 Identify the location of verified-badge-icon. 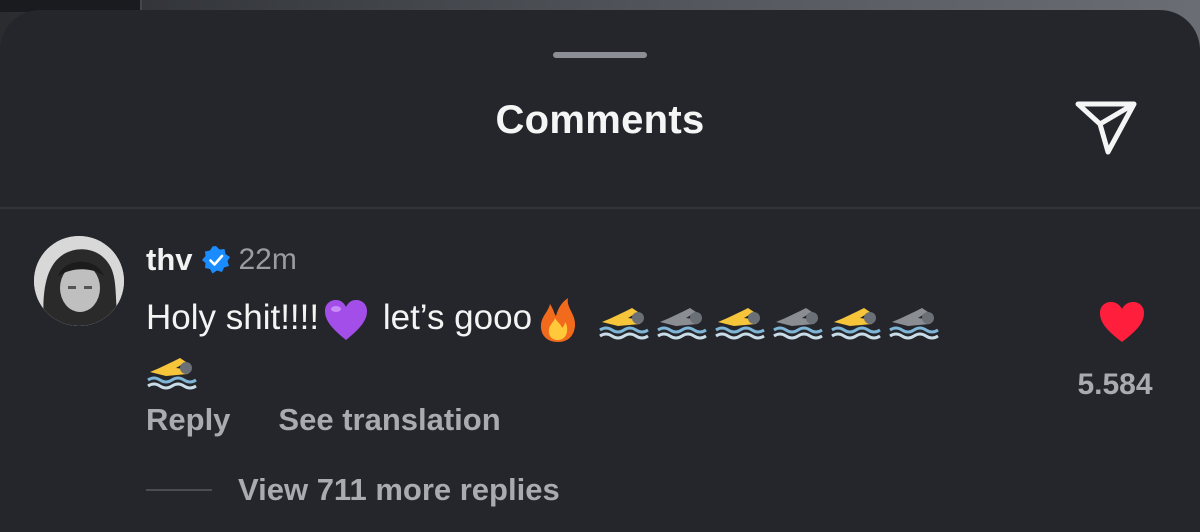
(215, 260).